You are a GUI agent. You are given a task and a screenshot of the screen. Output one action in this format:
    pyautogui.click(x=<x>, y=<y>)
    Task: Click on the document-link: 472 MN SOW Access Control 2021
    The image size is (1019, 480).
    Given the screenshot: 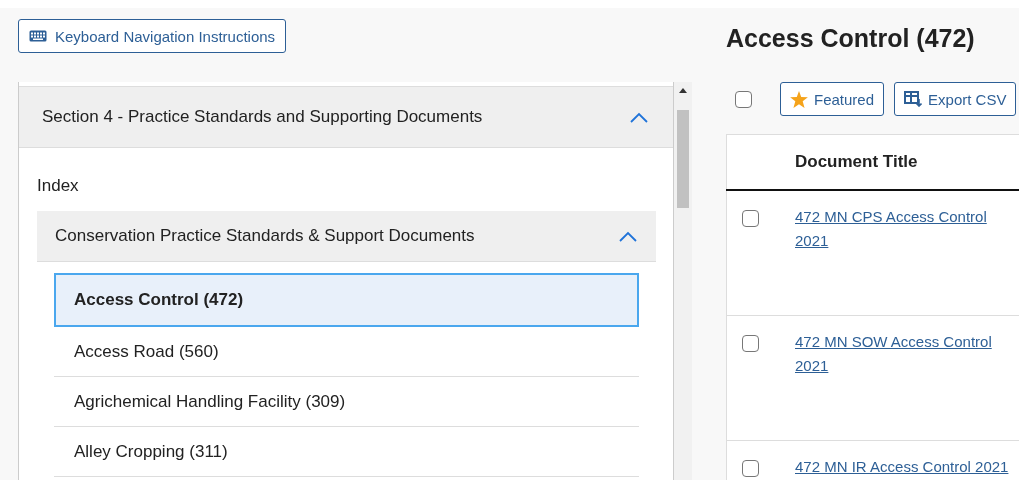 What is the action you would take?
    pyautogui.click(x=907, y=385)
    